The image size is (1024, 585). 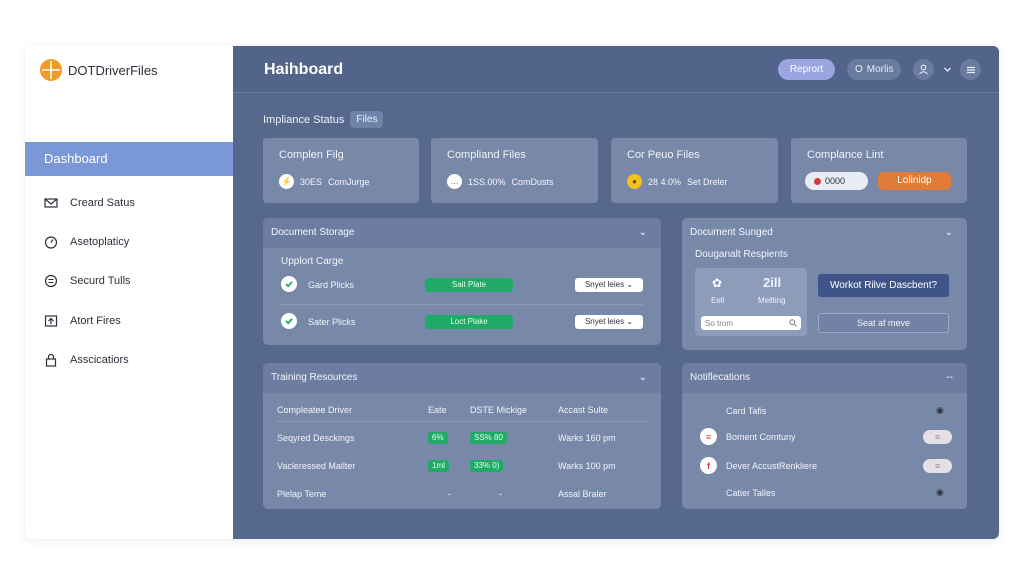 What do you see at coordinates (719, 323) in the screenshot?
I see `search-placeholder: So trom` at bounding box center [719, 323].